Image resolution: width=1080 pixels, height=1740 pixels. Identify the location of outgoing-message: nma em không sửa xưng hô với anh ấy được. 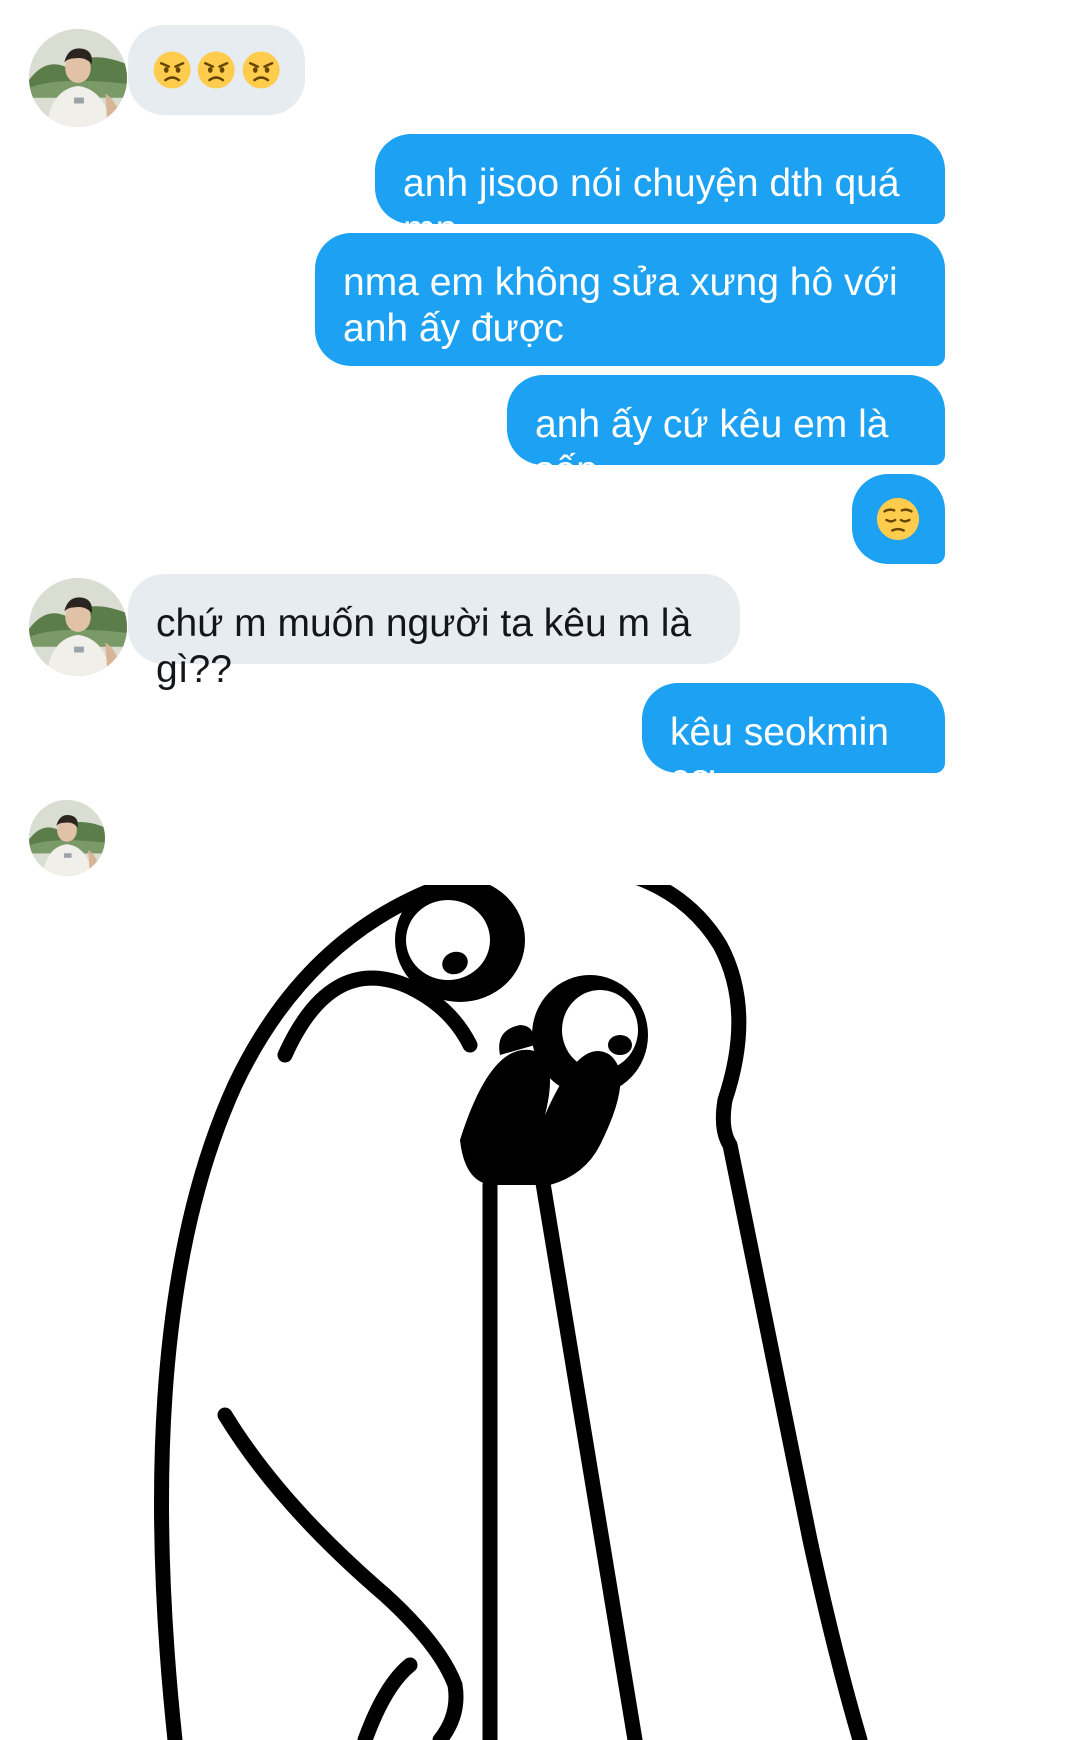
(630, 299).